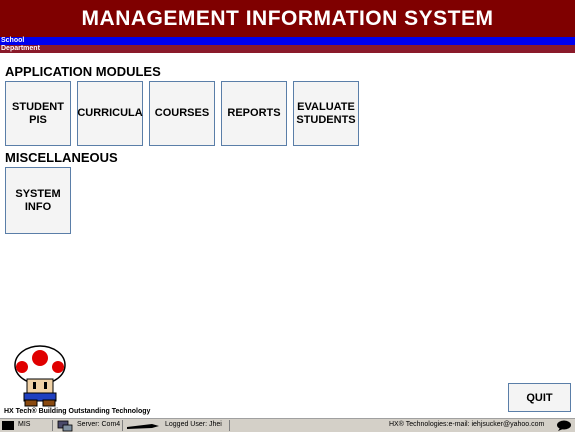 Image resolution: width=575 pixels, height=432 pixels. I want to click on system-info-button: SYSTEM INFO, so click(38, 200).